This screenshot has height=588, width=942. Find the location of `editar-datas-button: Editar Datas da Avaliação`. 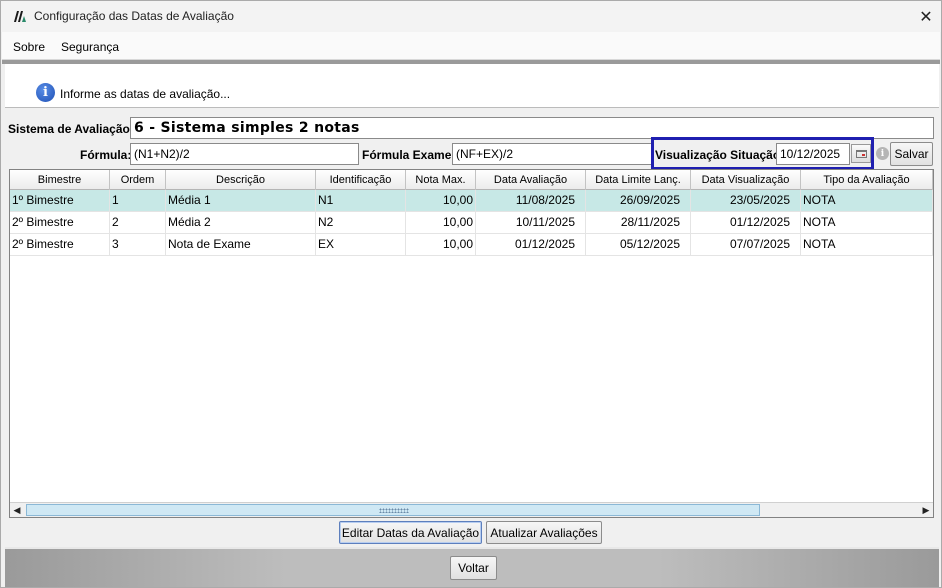

editar-datas-button: Editar Datas da Avaliação is located at coordinates (410, 532).